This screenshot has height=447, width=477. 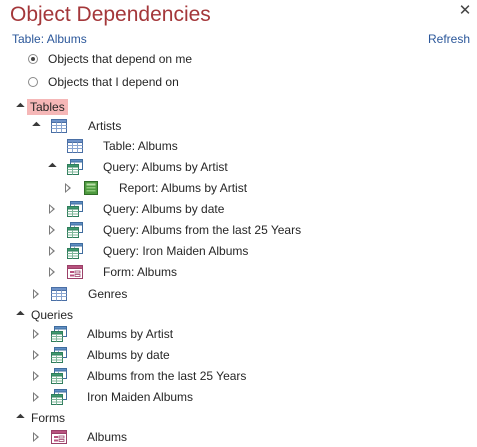 What do you see at coordinates (108, 294) in the screenshot?
I see `tree-item-label: Genres` at bounding box center [108, 294].